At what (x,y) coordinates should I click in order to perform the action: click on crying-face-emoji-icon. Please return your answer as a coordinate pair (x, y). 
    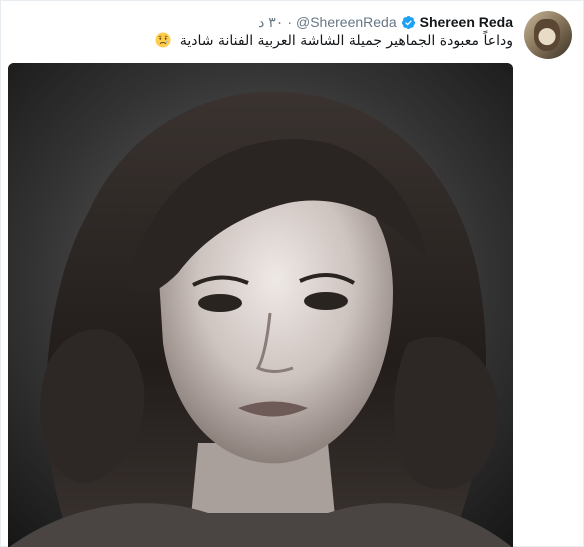
    Looking at the image, I should click on (163, 40).